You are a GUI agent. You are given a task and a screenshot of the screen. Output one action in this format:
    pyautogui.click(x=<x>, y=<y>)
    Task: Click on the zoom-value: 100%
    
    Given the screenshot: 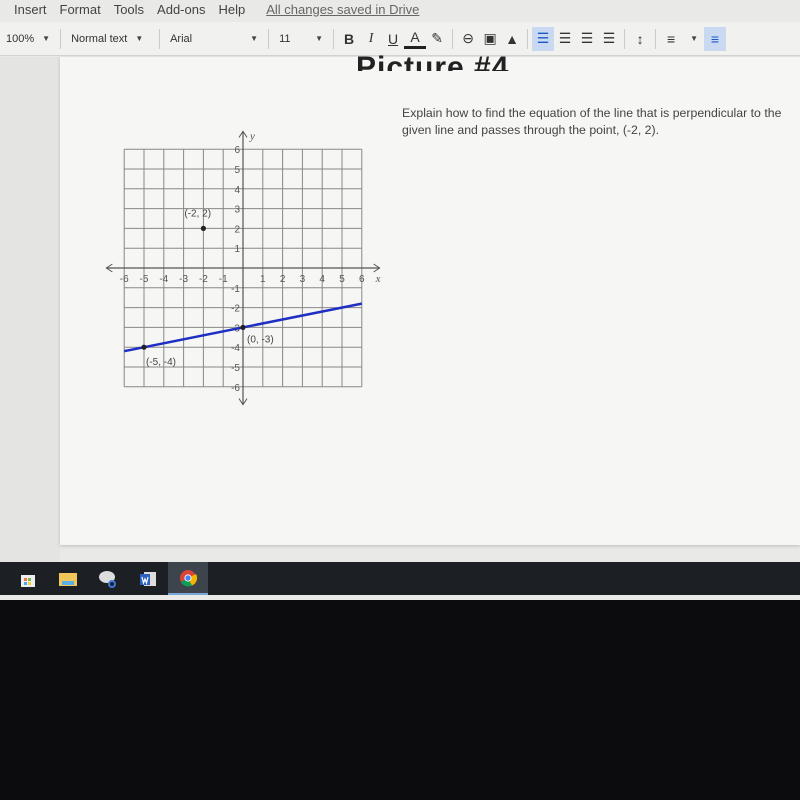 What is the action you would take?
    pyautogui.click(x=20, y=38)
    